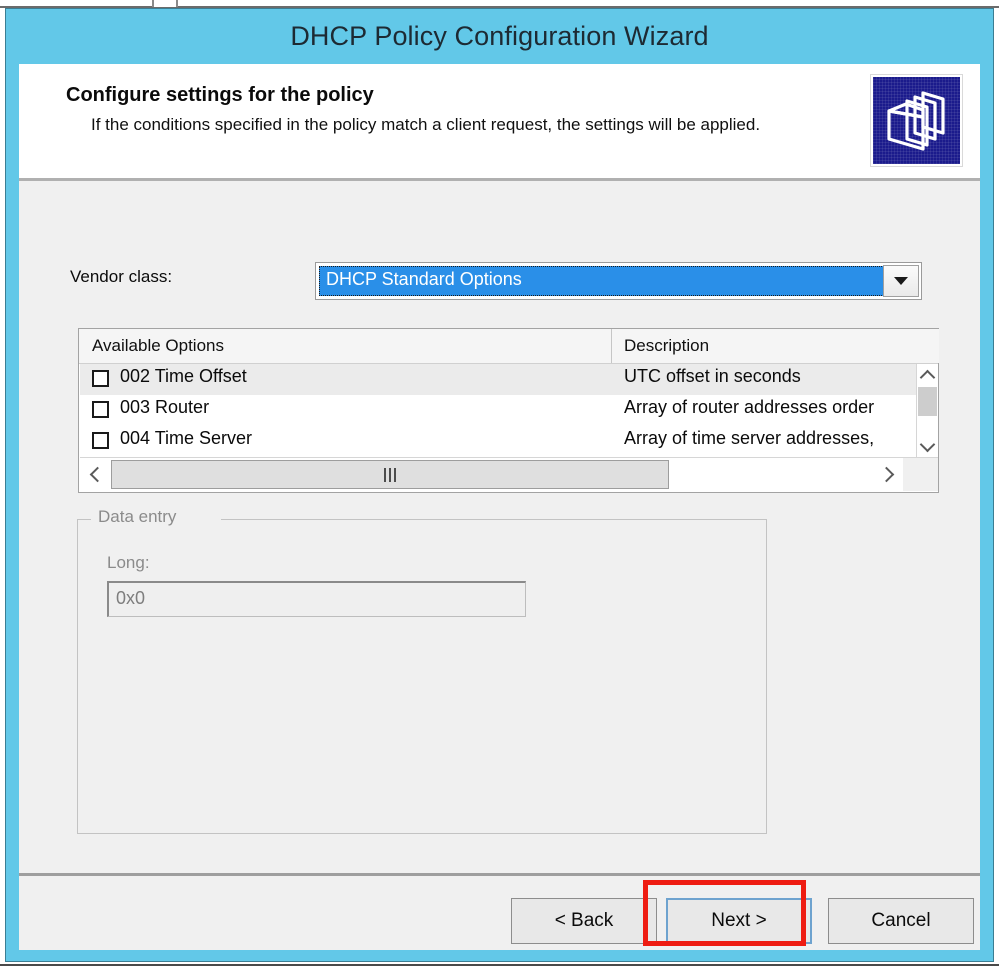  What do you see at coordinates (928, 346) in the screenshot?
I see `column-header-spacer` at bounding box center [928, 346].